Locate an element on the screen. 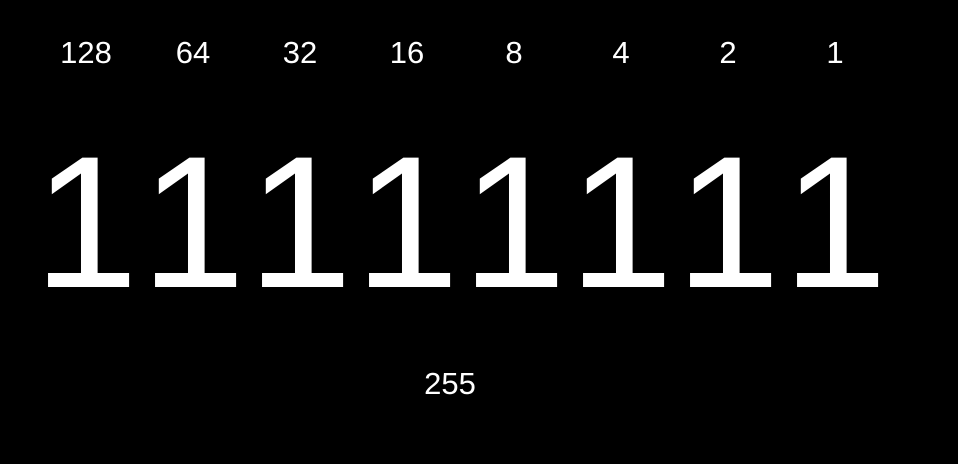  bit-column-128: 128 1 is located at coordinates (86, 232).